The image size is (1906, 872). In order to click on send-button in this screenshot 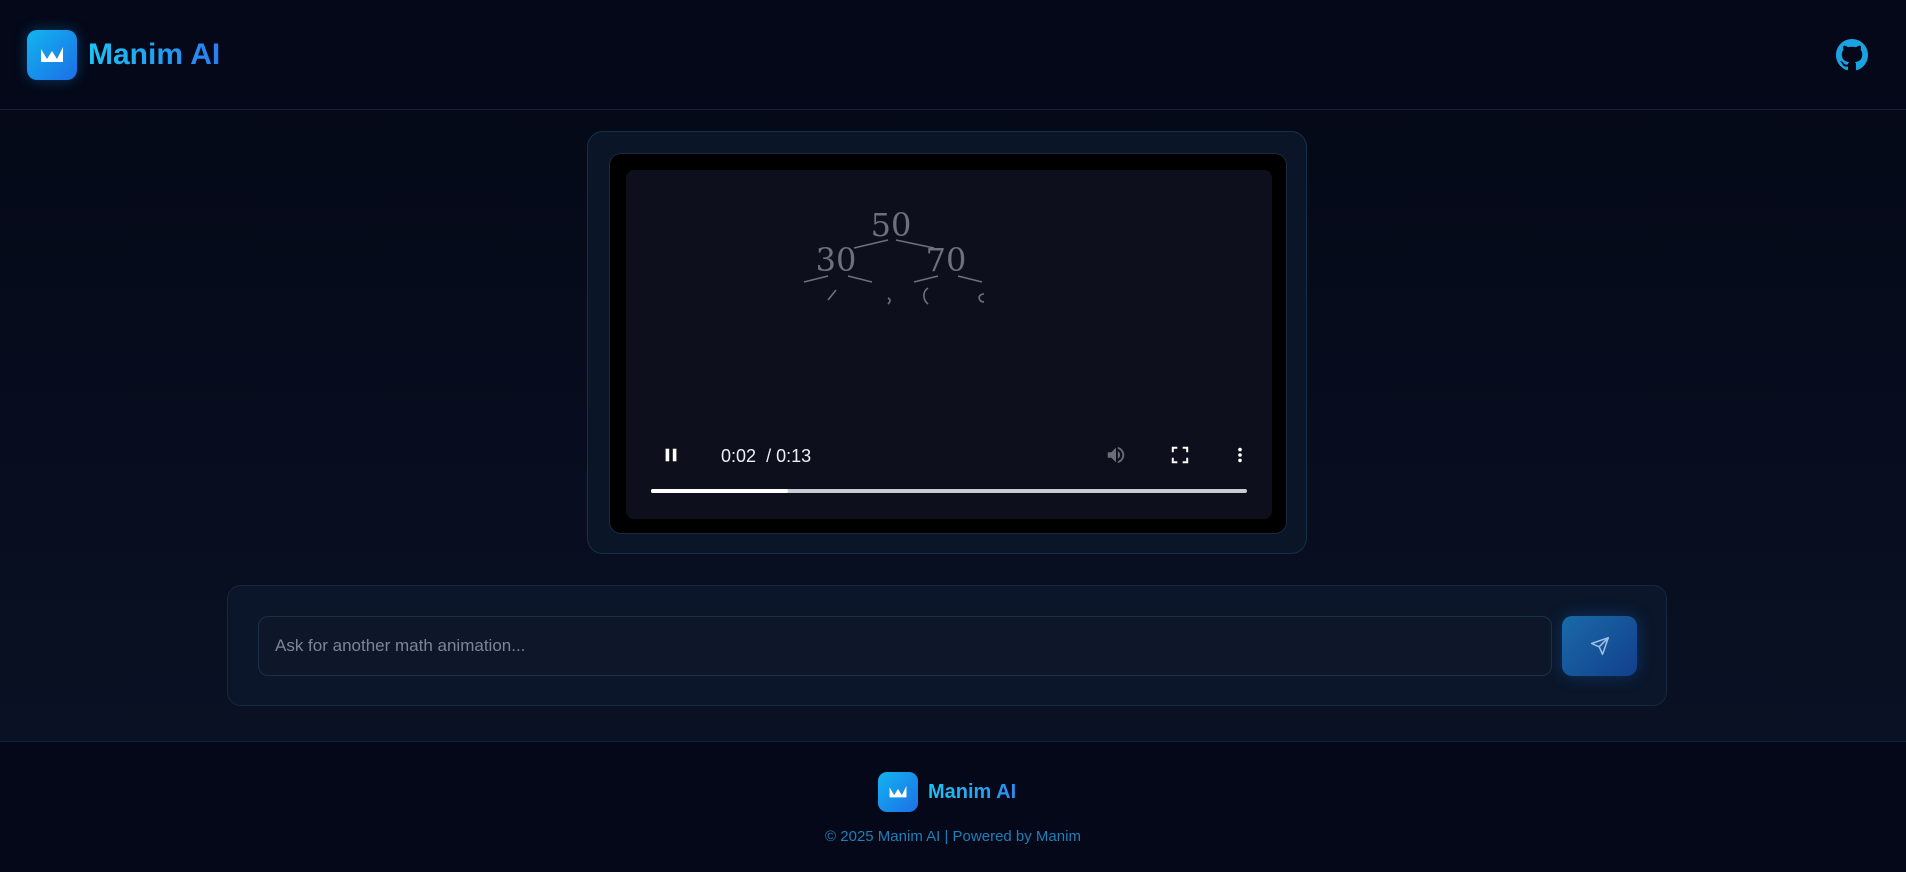, I will do `click(1599, 646)`.